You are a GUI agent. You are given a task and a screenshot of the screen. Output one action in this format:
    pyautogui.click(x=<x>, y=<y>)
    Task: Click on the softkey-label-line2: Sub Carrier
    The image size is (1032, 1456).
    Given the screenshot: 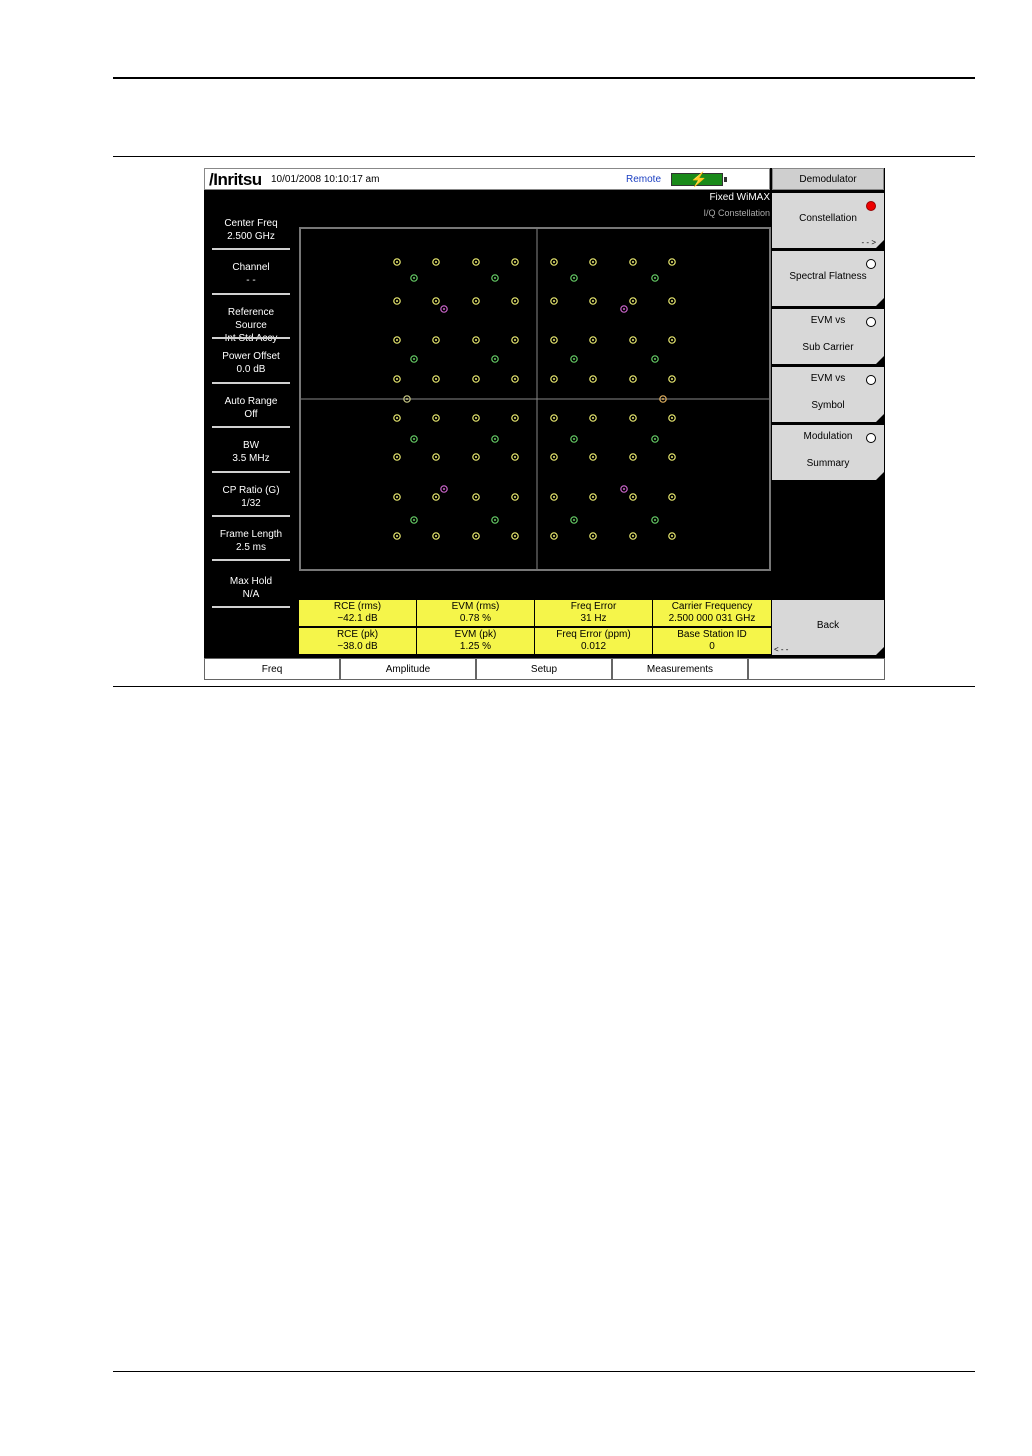 What is the action you would take?
    pyautogui.click(x=828, y=347)
    